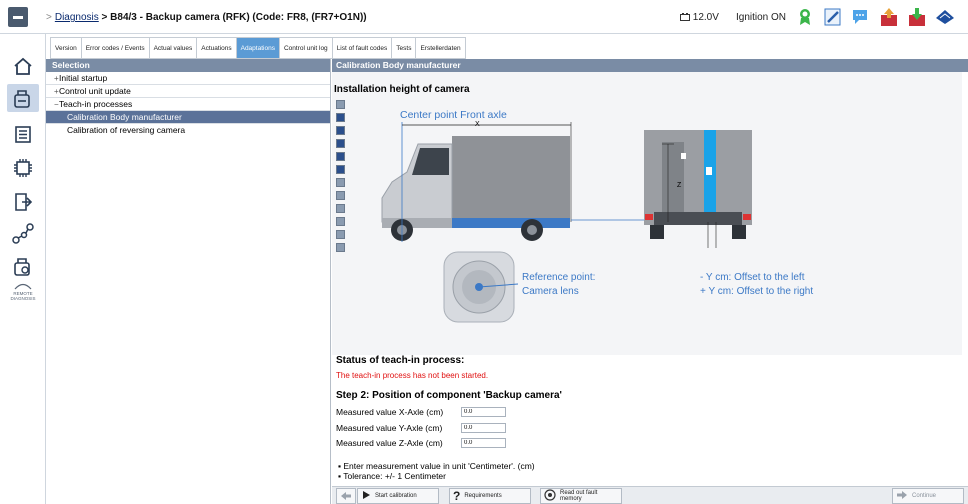 Image resolution: width=968 pixels, height=504 pixels. Describe the element at coordinates (761, 17) in the screenshot. I see `ignition-status: Ignition ON` at that location.